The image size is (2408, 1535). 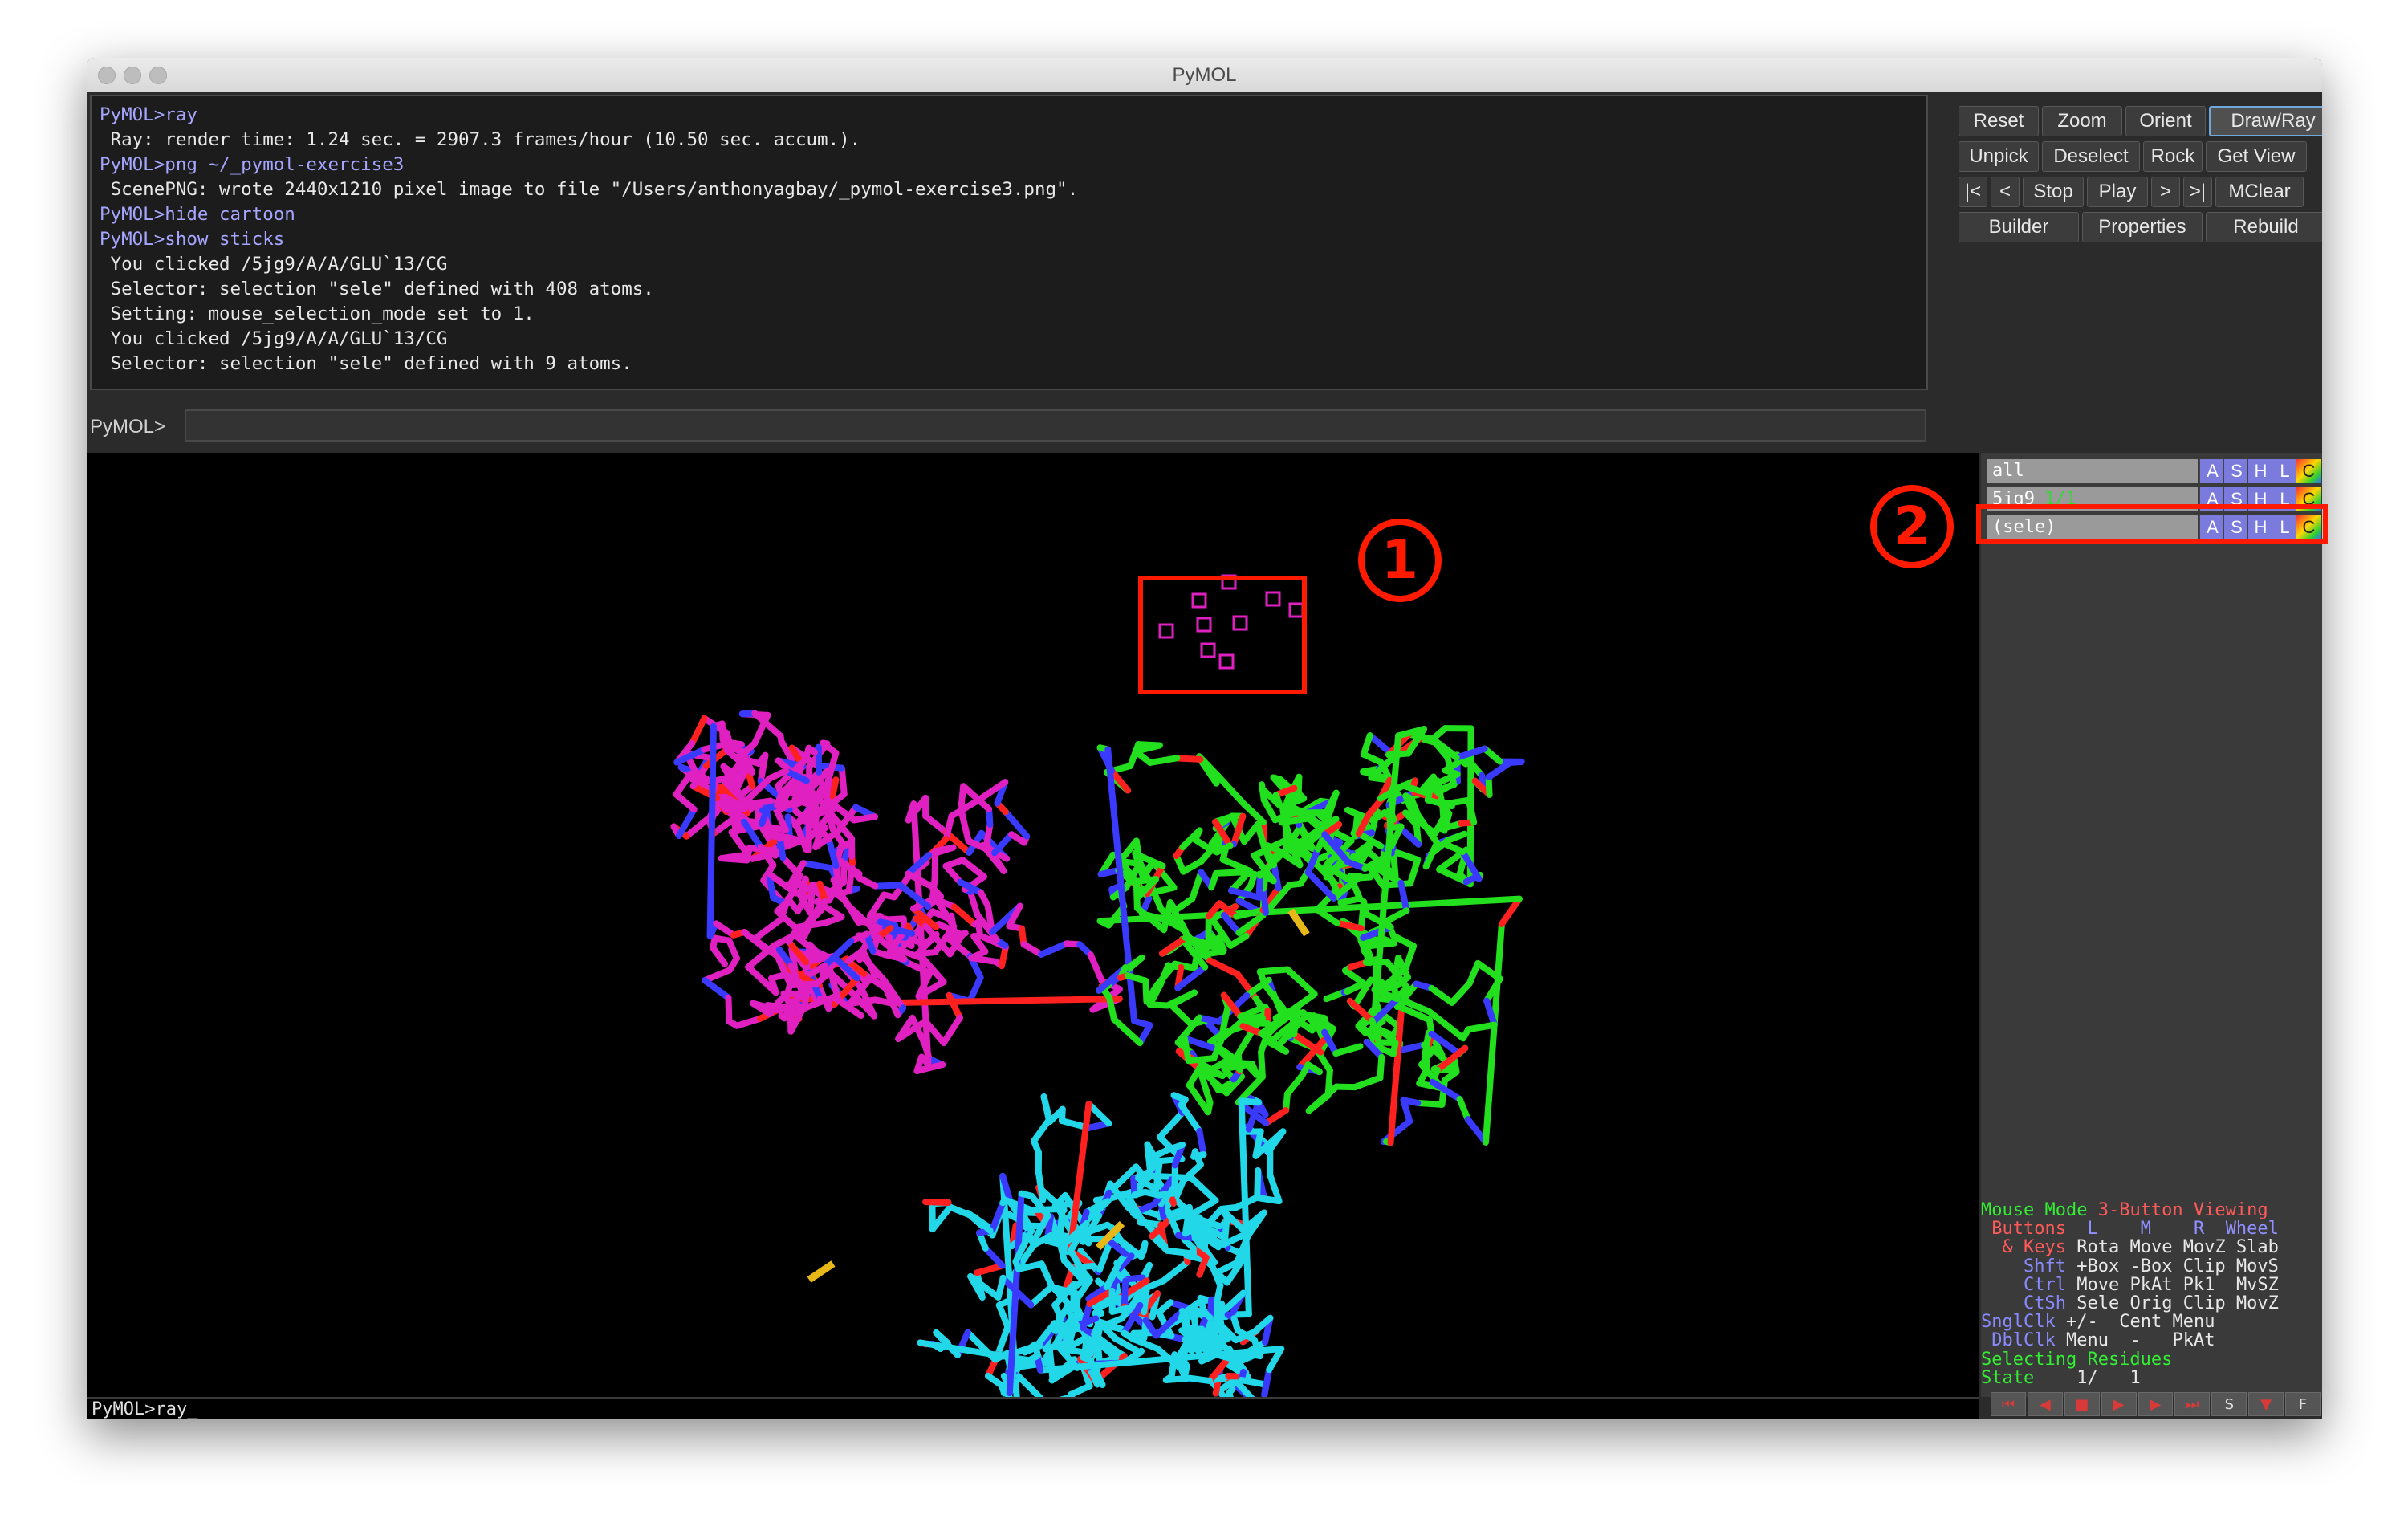 I want to click on scene-menu-button: ▼, so click(x=2266, y=1404).